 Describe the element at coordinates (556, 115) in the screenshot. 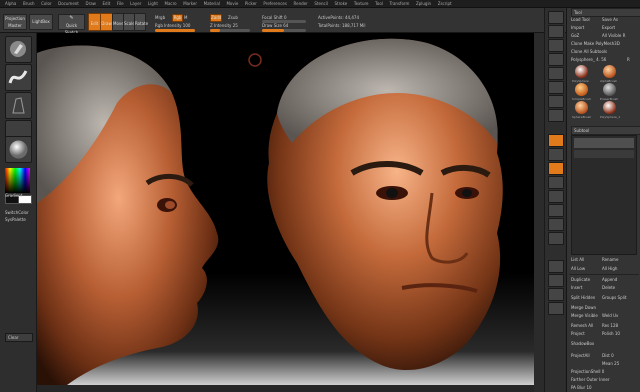

I see `floor-button` at that location.